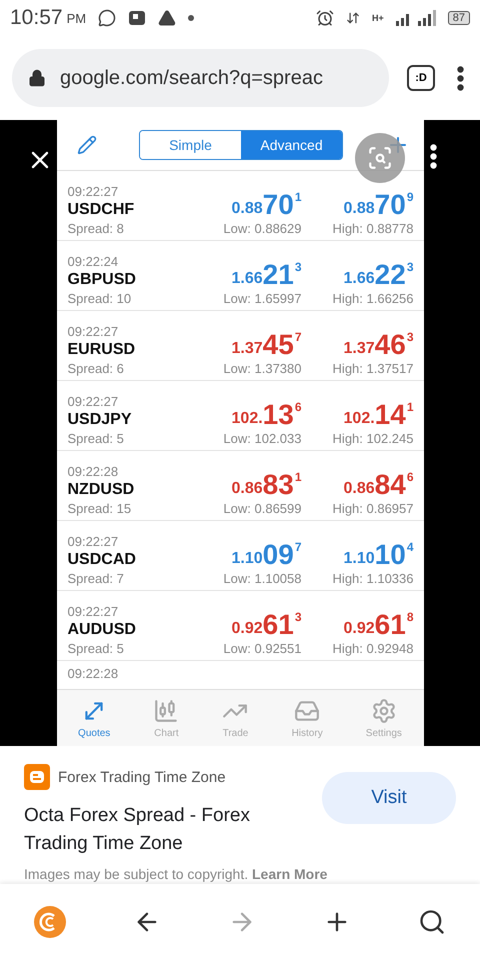 The width and height of the screenshot is (480, 960). What do you see at coordinates (96, 228) in the screenshot?
I see `spread: Spread: 8` at bounding box center [96, 228].